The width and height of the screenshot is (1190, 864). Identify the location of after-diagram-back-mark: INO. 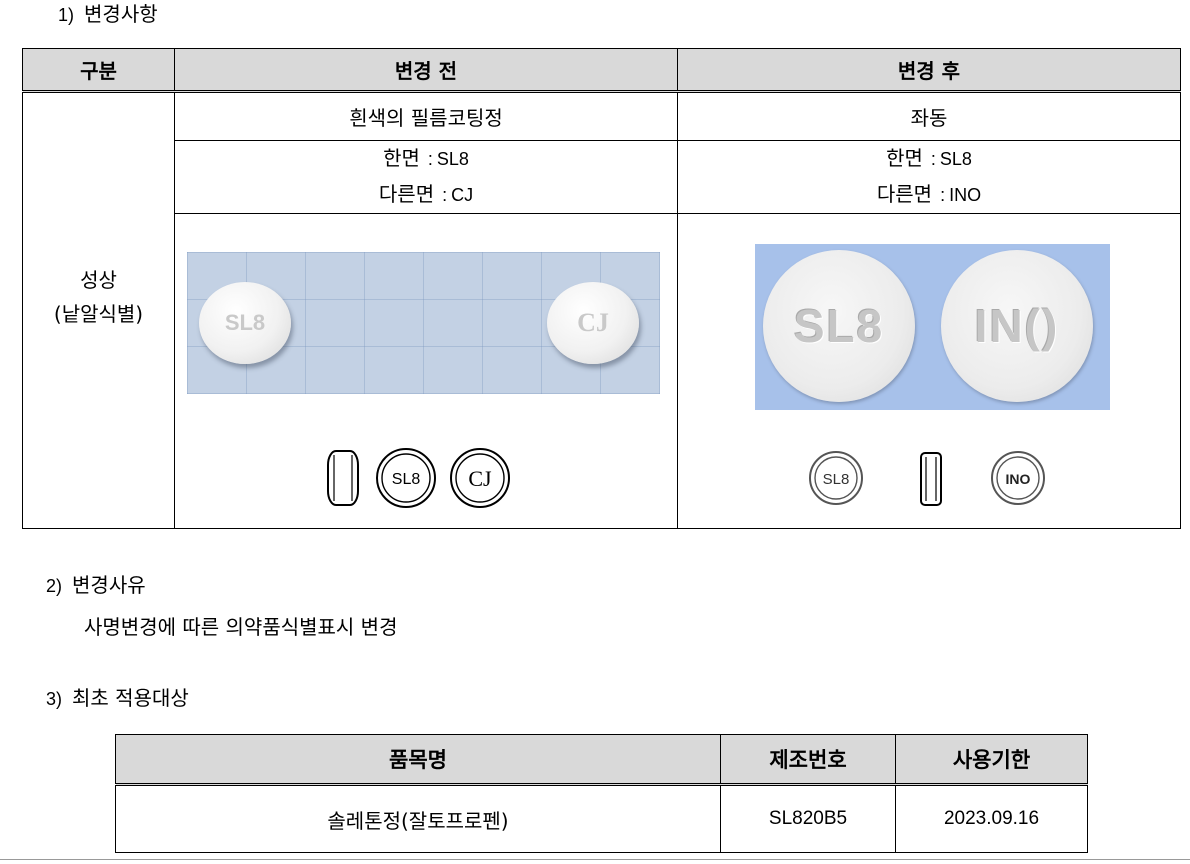
(1018, 479).